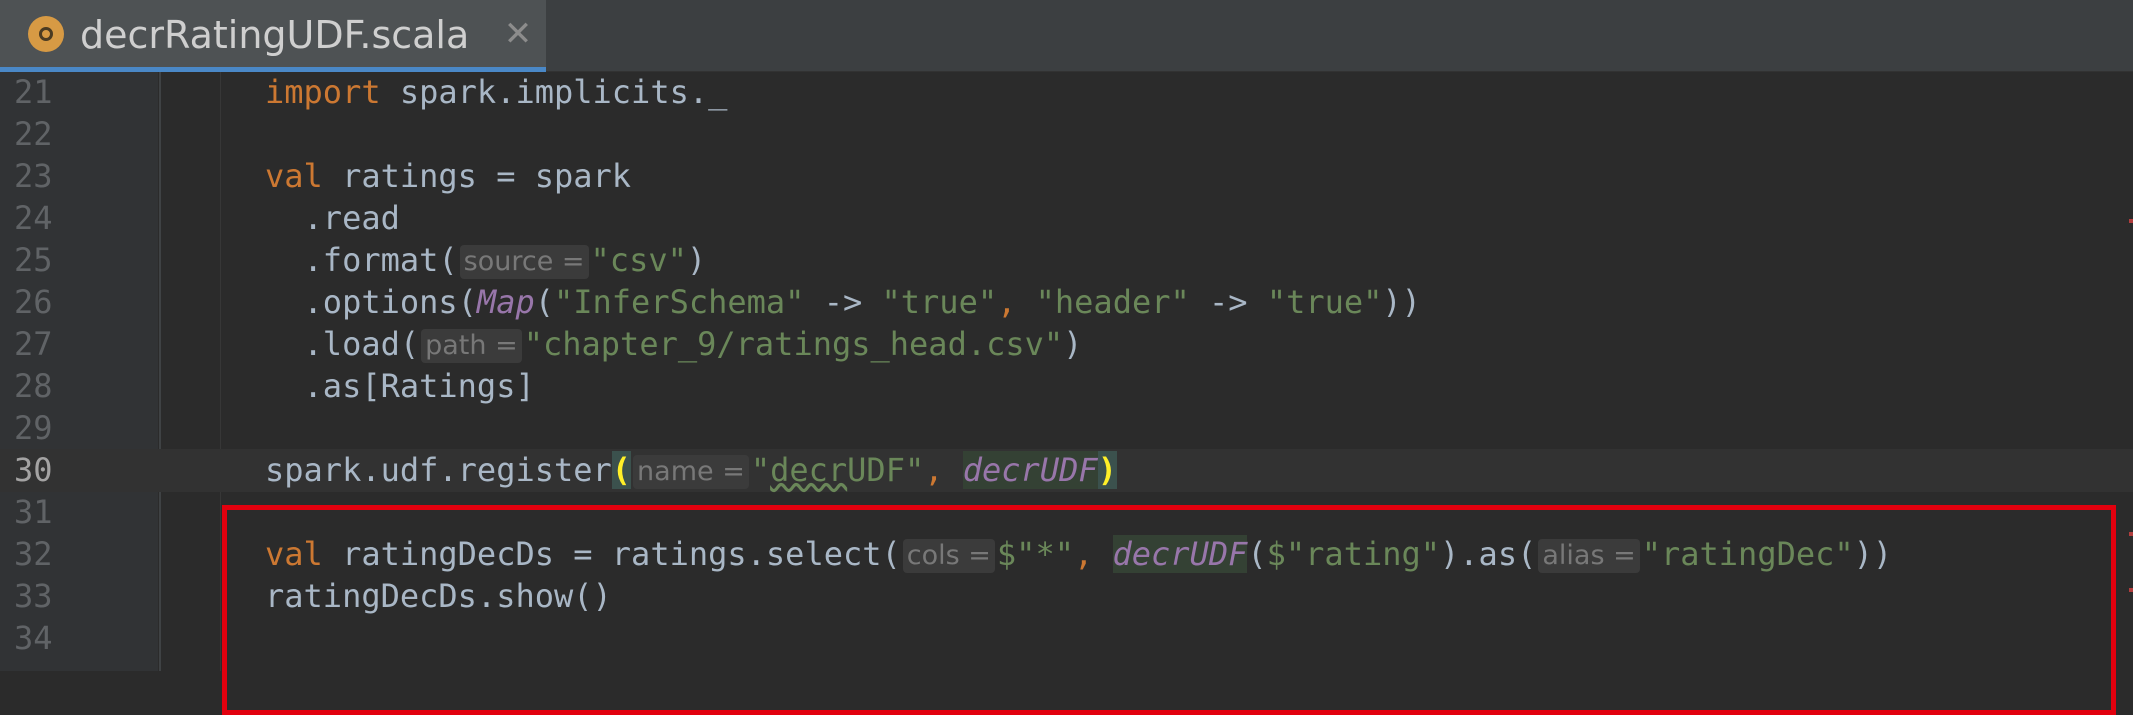  I want to click on code-token: "InferSchema", so click(679, 302).